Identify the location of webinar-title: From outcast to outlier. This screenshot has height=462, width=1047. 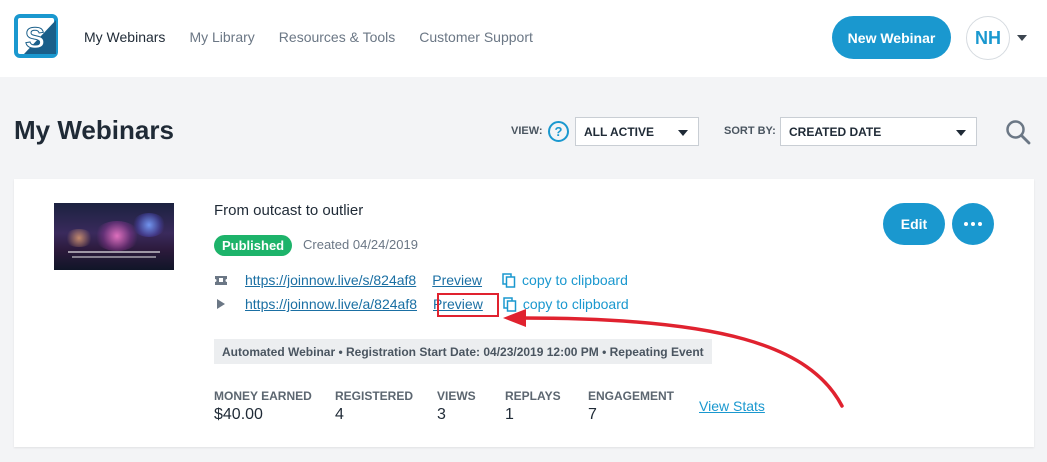
(288, 210).